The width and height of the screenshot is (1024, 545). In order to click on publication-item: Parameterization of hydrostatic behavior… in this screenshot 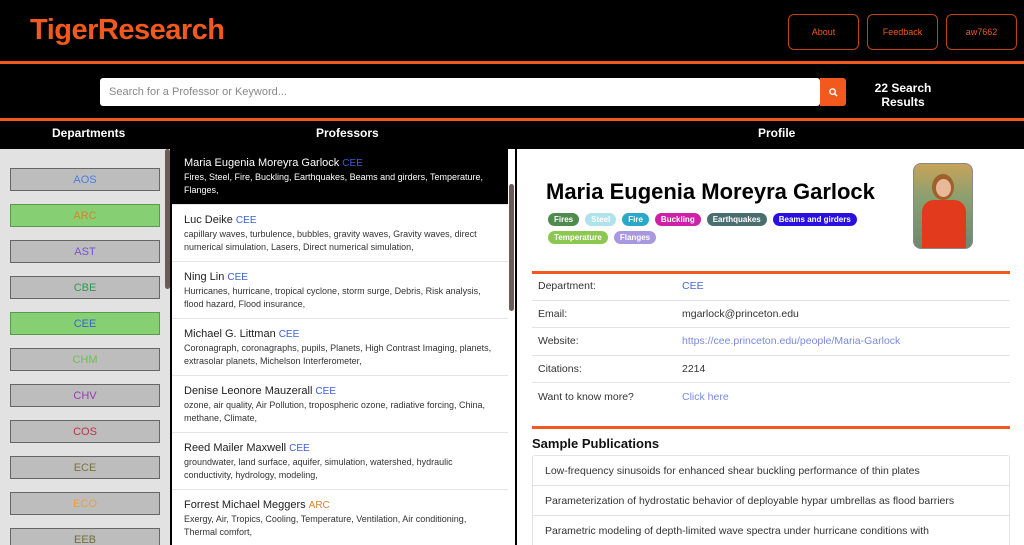, I will do `click(771, 501)`.